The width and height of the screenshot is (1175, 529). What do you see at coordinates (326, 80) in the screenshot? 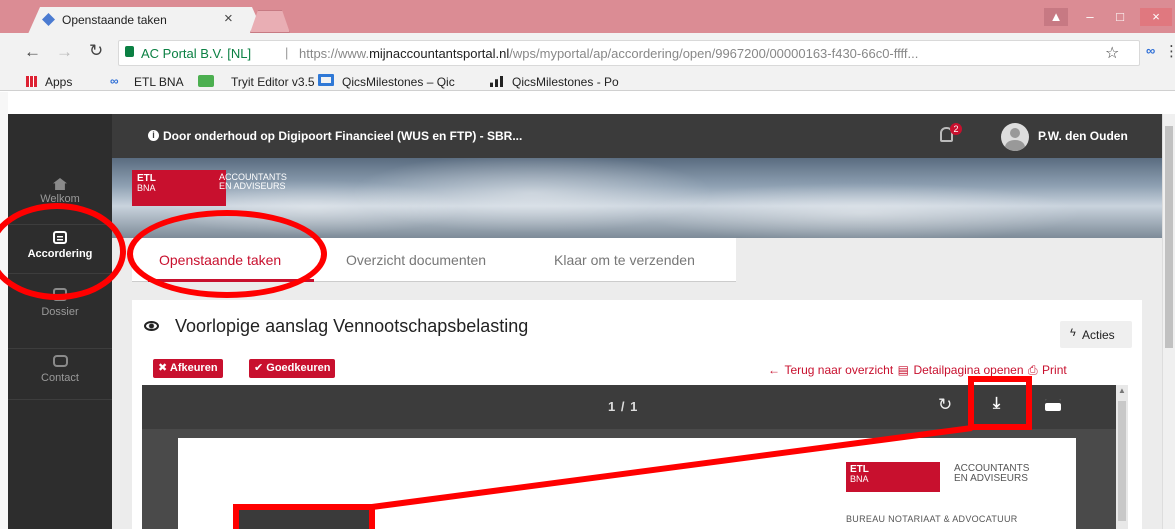
I see `monitor-icon` at bounding box center [326, 80].